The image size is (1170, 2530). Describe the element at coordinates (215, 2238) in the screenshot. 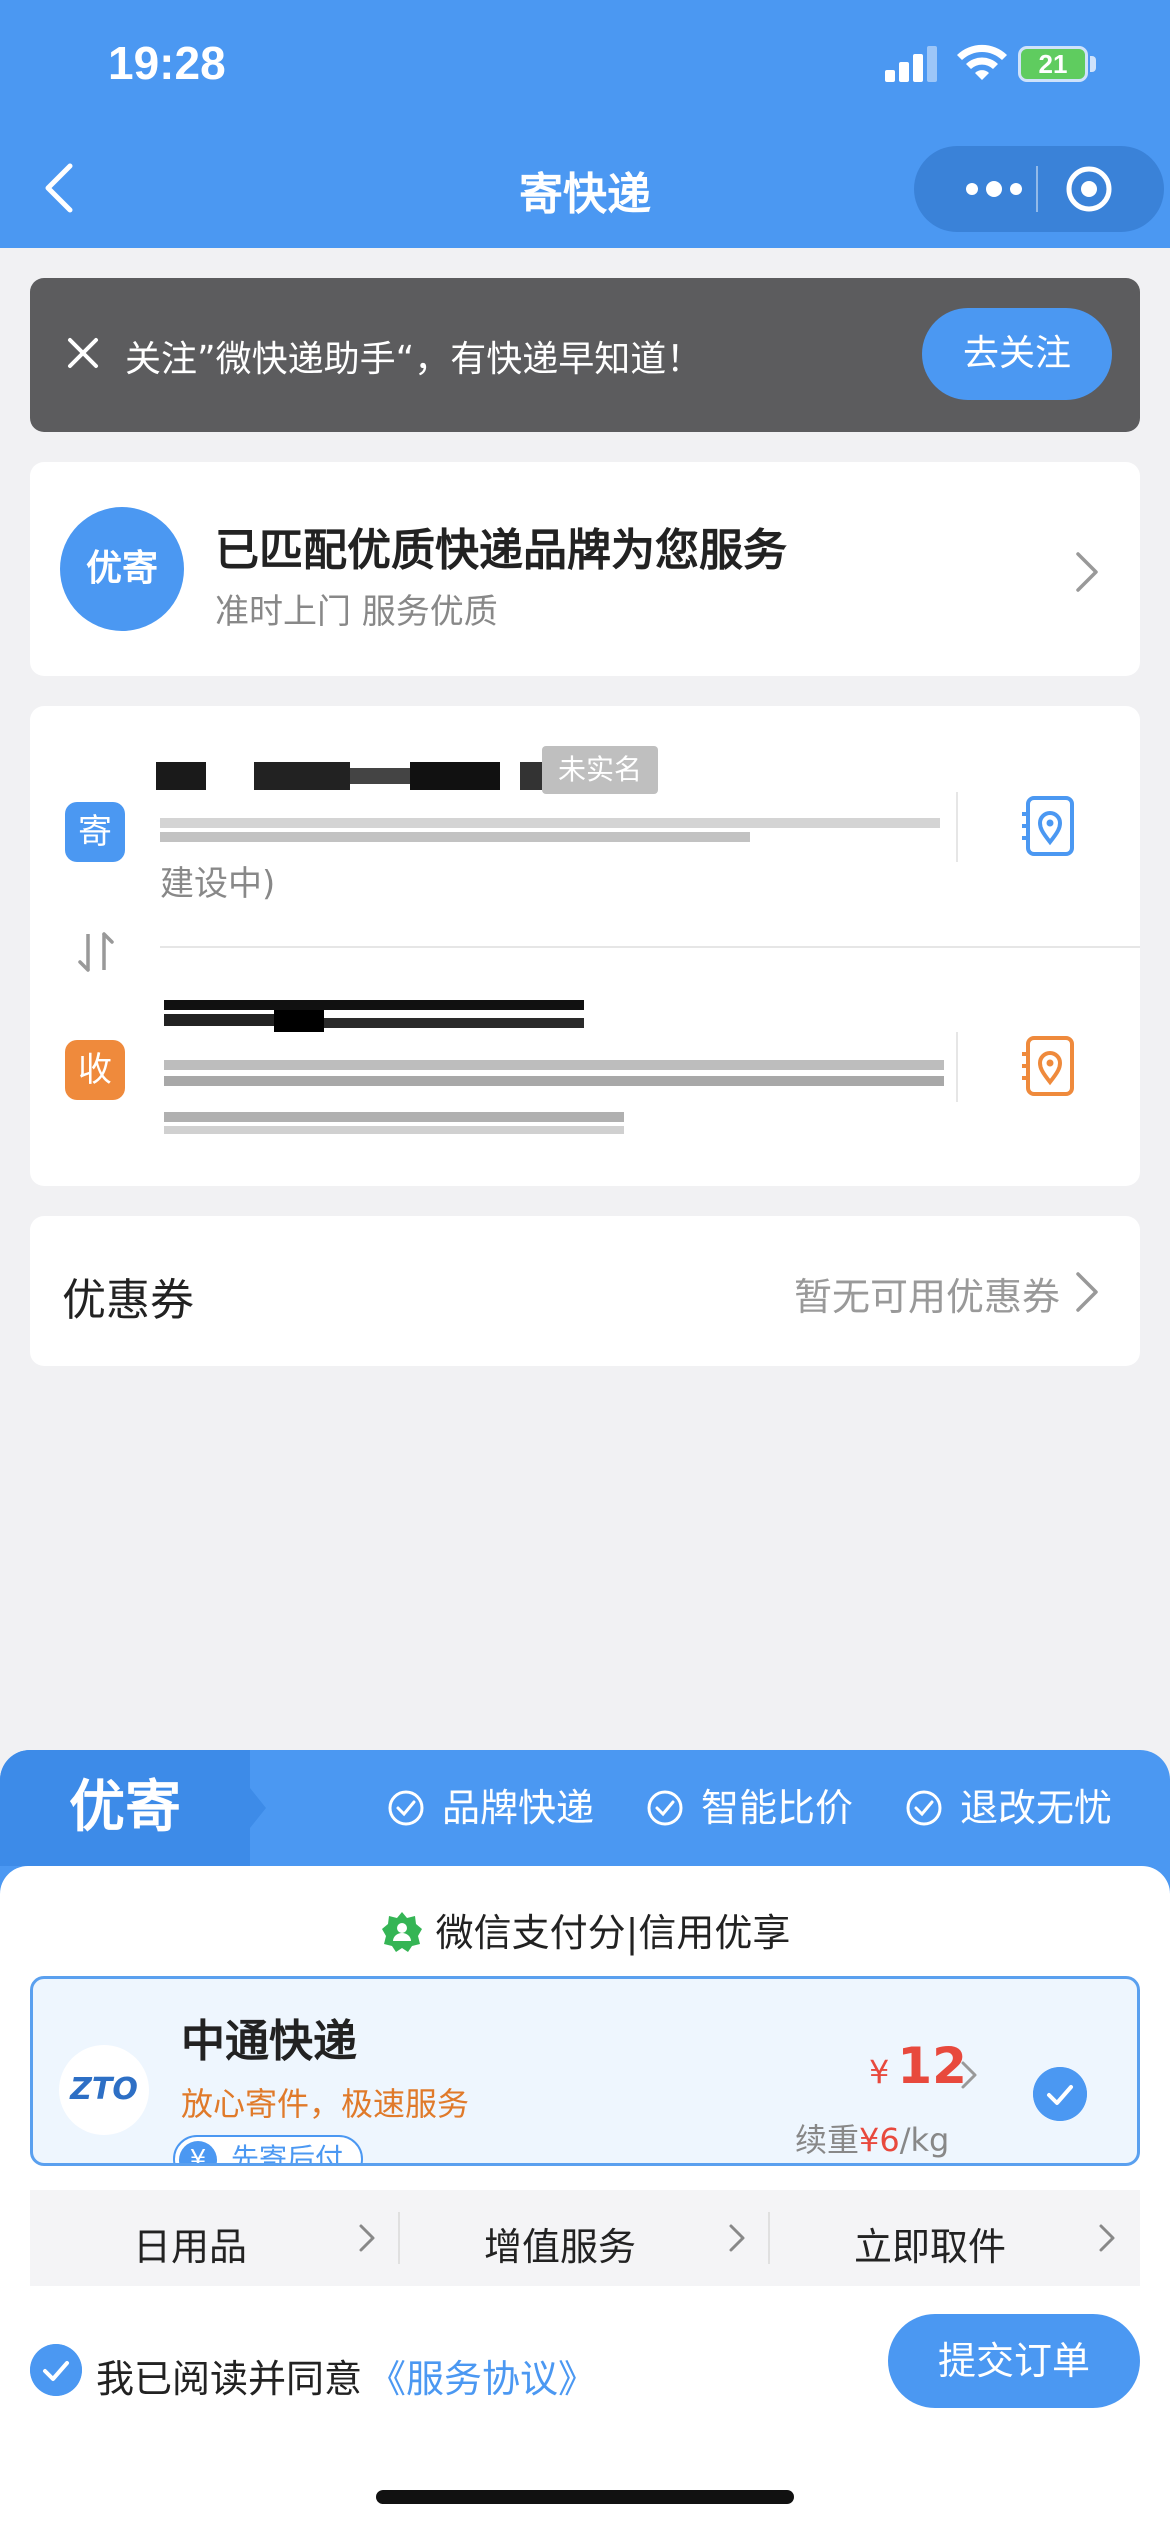

I see `tab-daily-goods: 日用品` at that location.